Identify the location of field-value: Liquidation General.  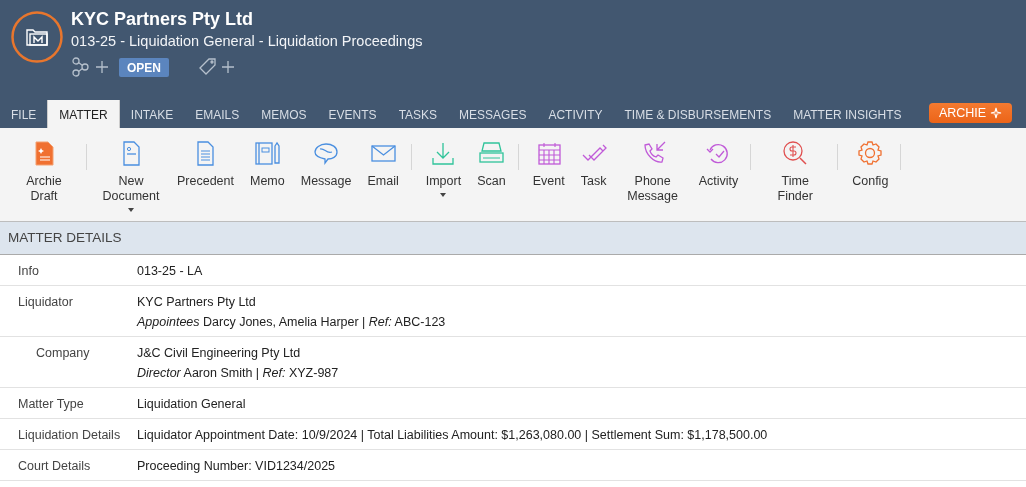
(191, 404).